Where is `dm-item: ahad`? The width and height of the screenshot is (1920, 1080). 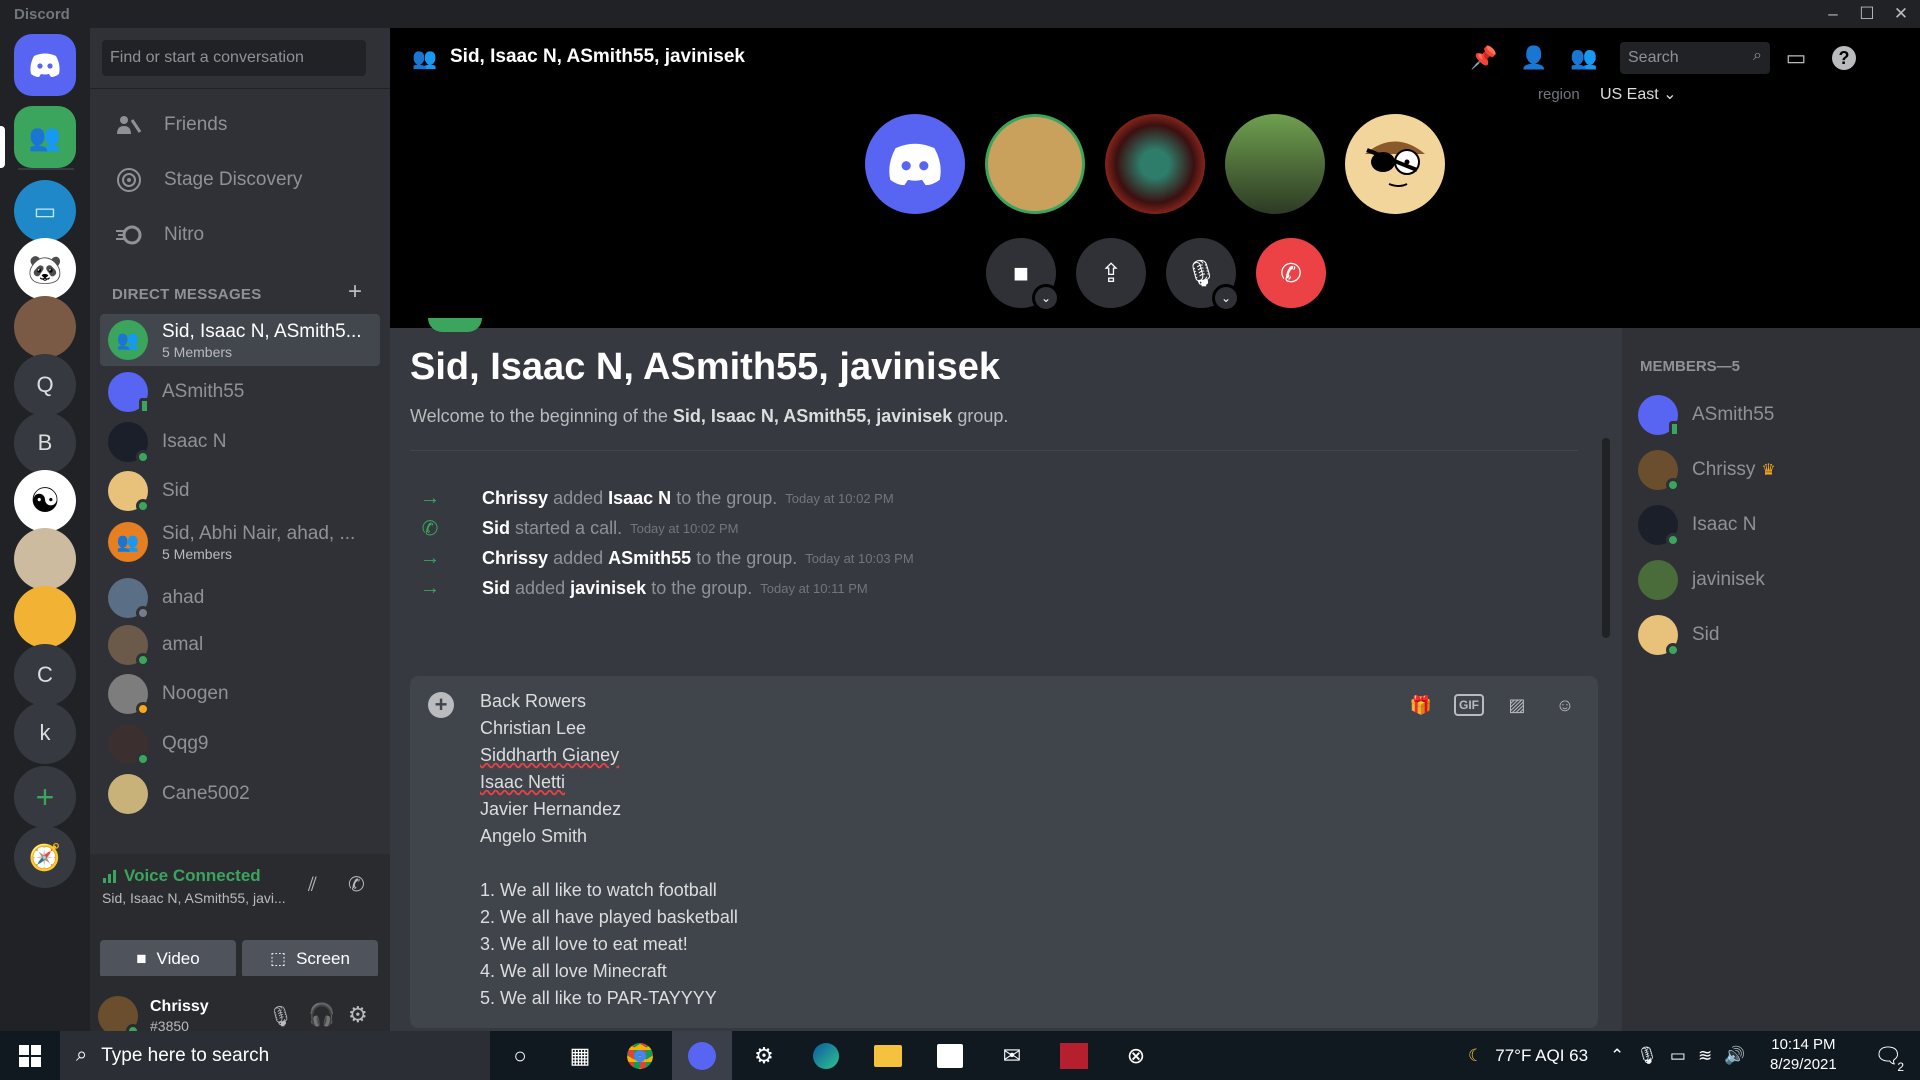 dm-item: ahad is located at coordinates (240, 598).